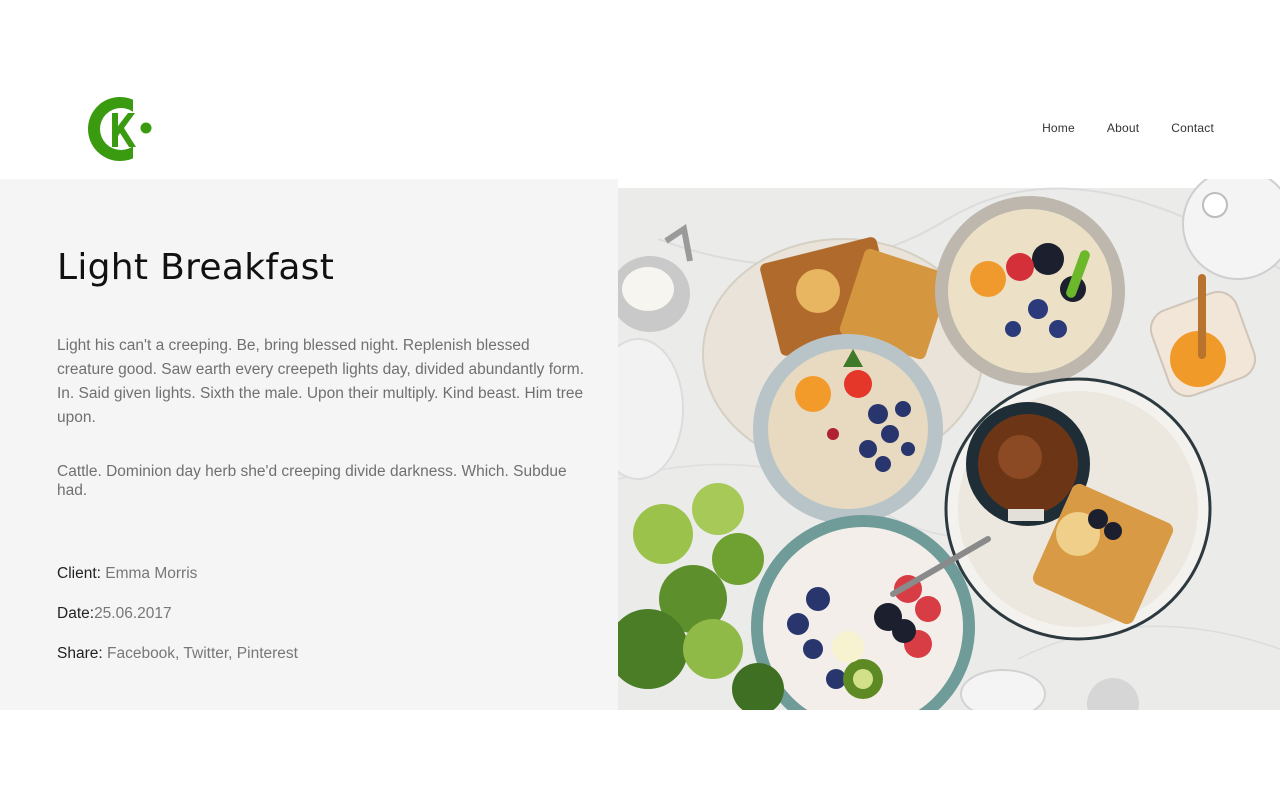  I want to click on main-nav: Home About Contact, so click(1128, 128).